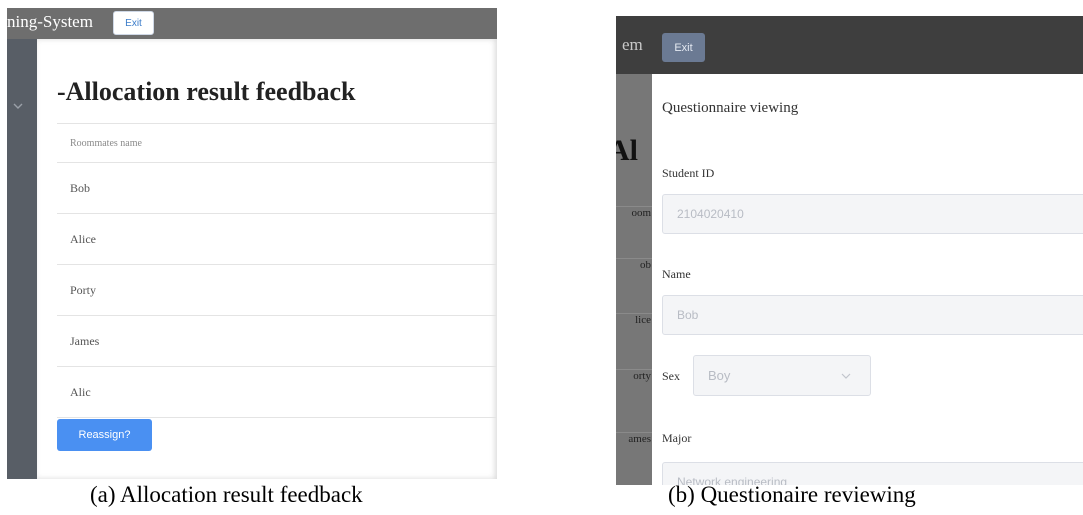 The width and height of the screenshot is (1083, 515). What do you see at coordinates (634, 264) in the screenshot?
I see `background-table-row: ob` at bounding box center [634, 264].